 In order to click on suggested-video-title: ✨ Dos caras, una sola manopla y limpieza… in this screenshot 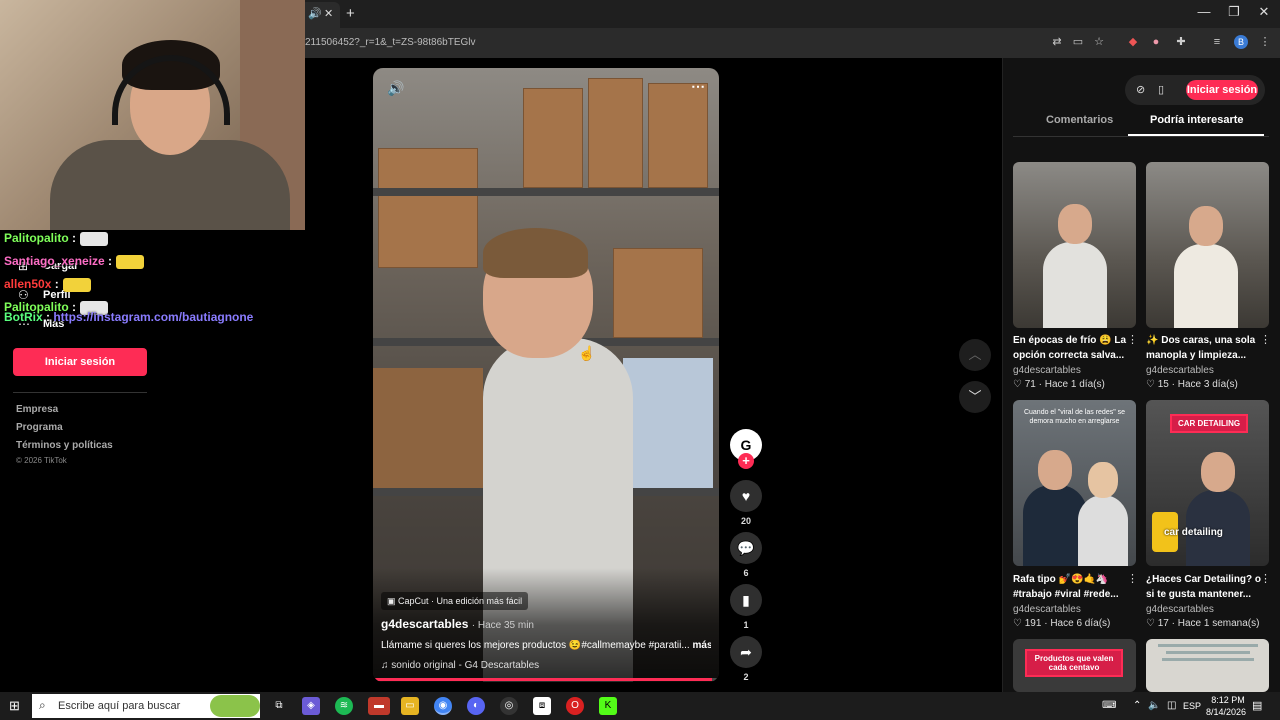, I will do `click(1205, 348)`.